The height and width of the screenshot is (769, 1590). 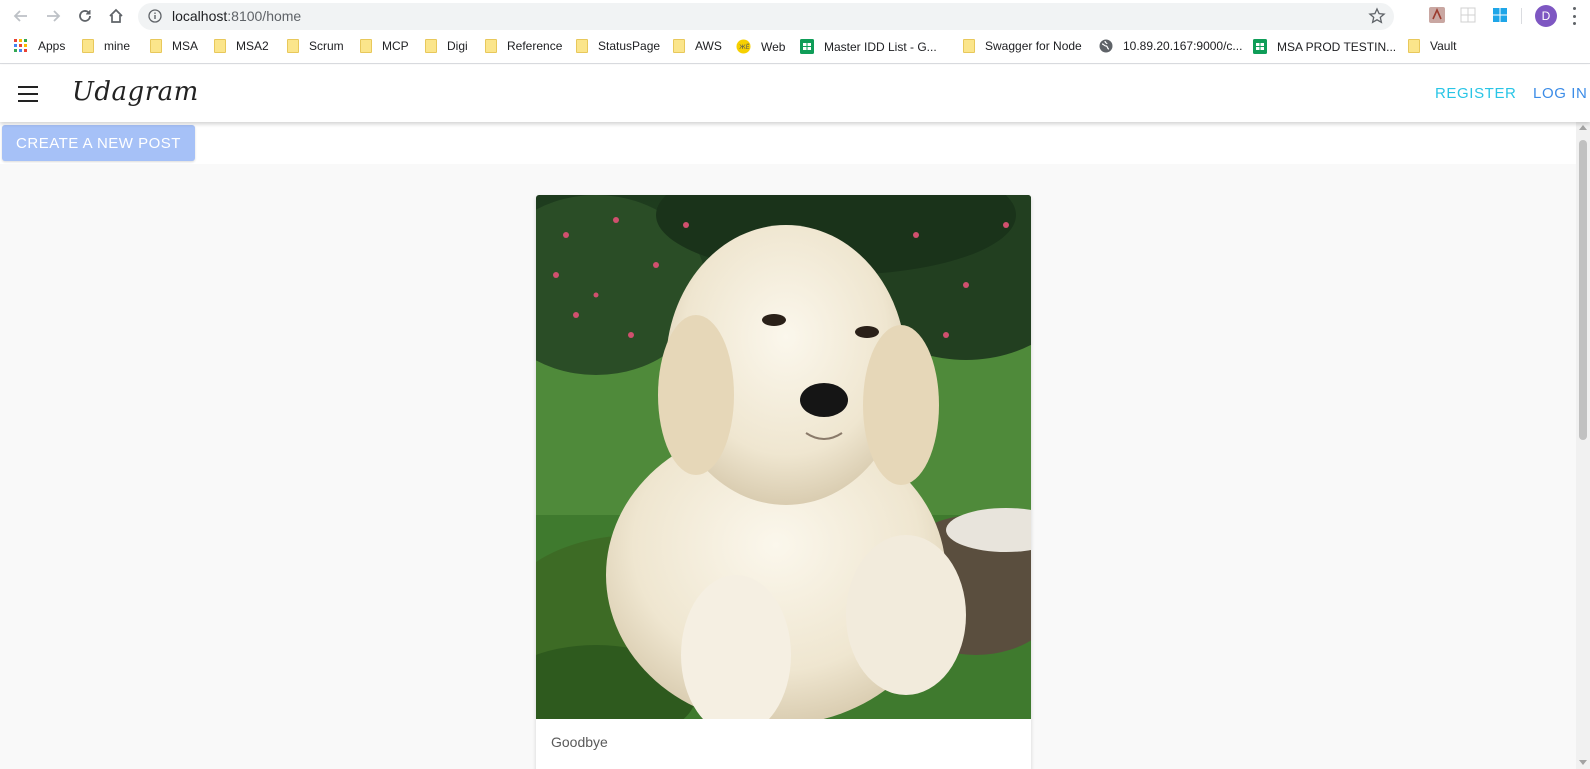 I want to click on url-text: localhost:8100/home, so click(x=236, y=16).